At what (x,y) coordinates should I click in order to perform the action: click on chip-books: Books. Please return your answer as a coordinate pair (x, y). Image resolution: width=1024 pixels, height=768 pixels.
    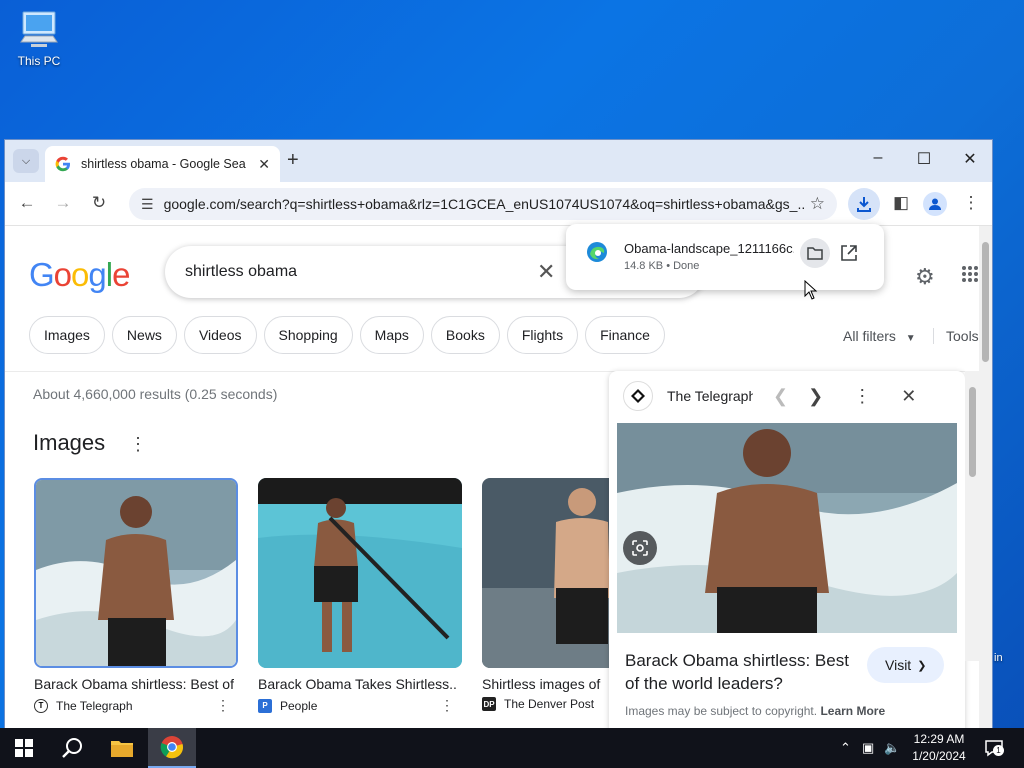
    Looking at the image, I should click on (465, 335).